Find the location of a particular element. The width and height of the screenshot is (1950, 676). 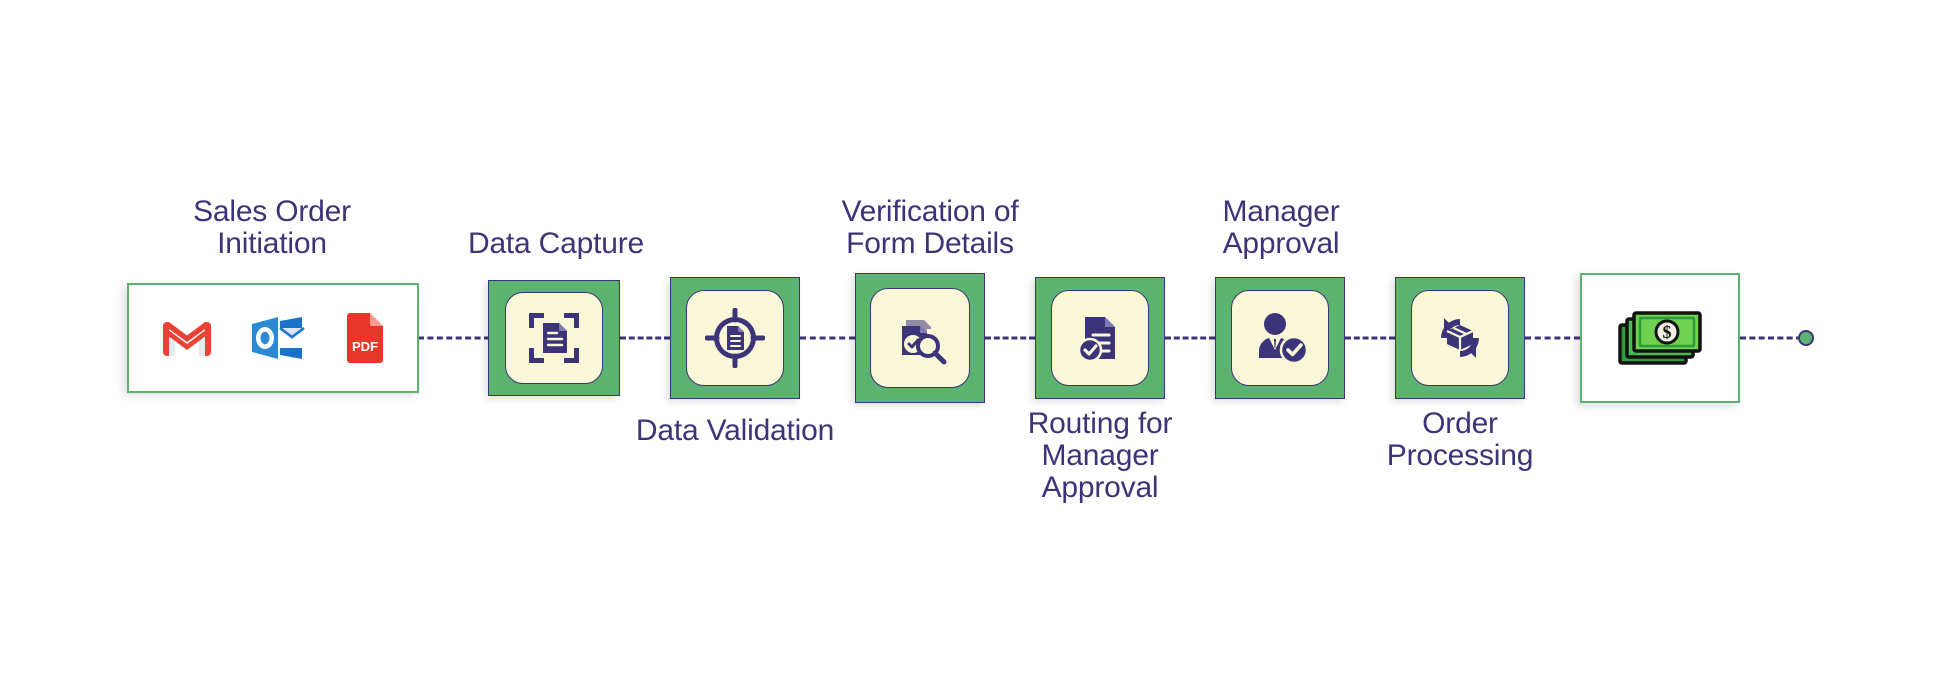

node-routing-for-manager-approval is located at coordinates (1100, 338).